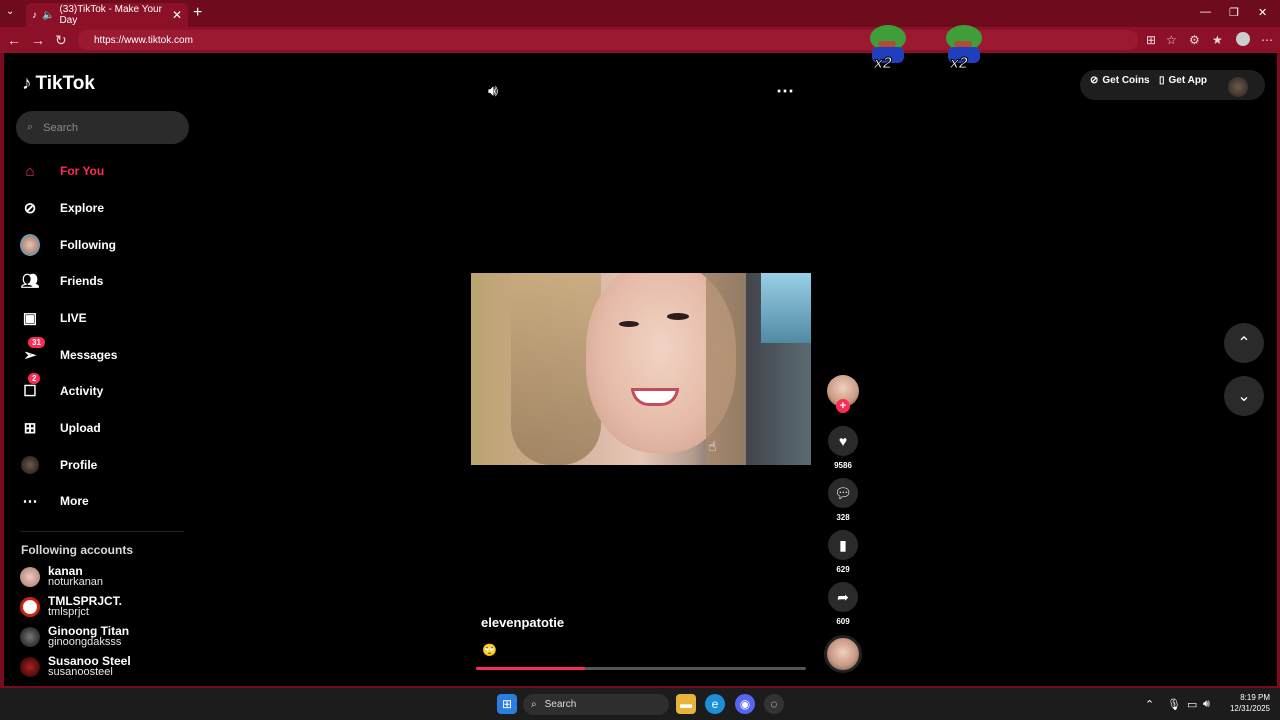  I want to click on video-player, so click(641, 369).